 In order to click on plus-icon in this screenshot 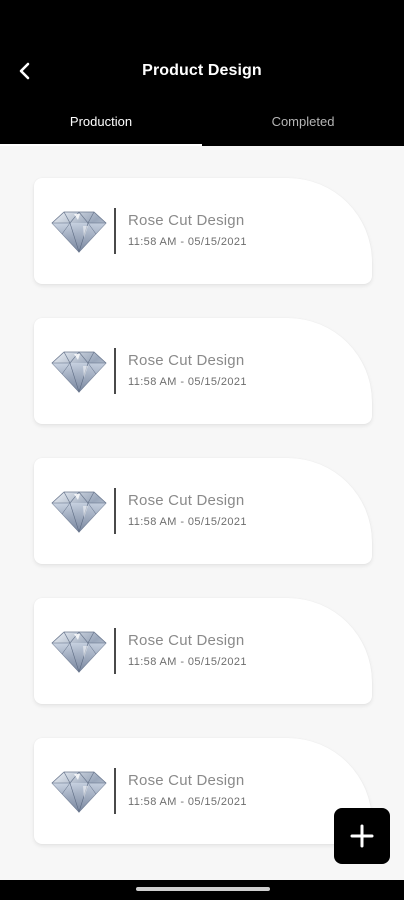, I will do `click(362, 836)`.